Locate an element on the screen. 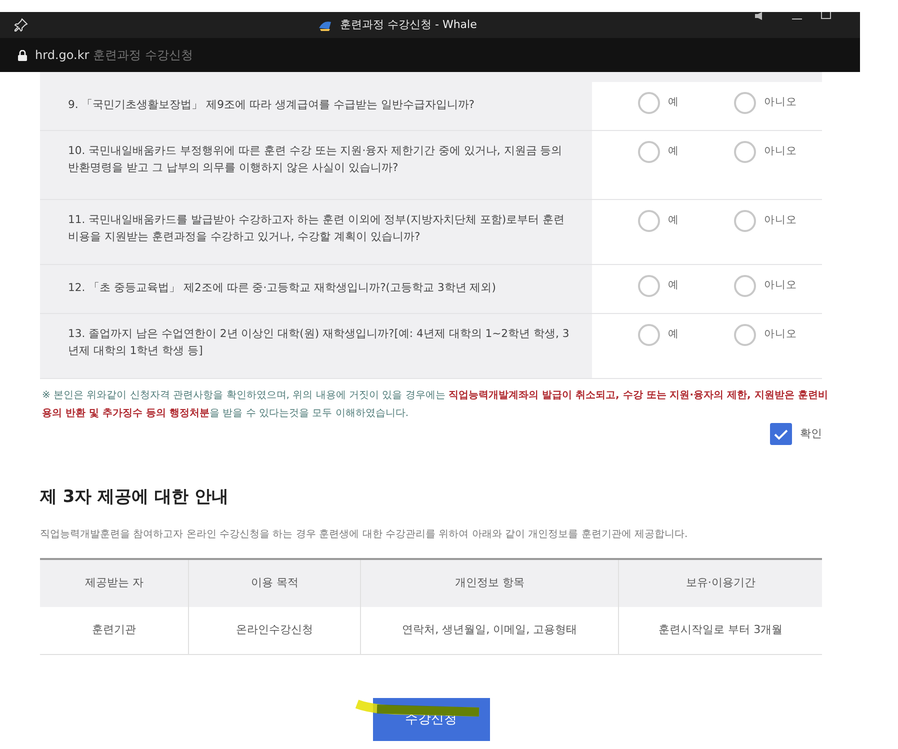 The width and height of the screenshot is (898, 749). confirm-checkbox is located at coordinates (781, 434).